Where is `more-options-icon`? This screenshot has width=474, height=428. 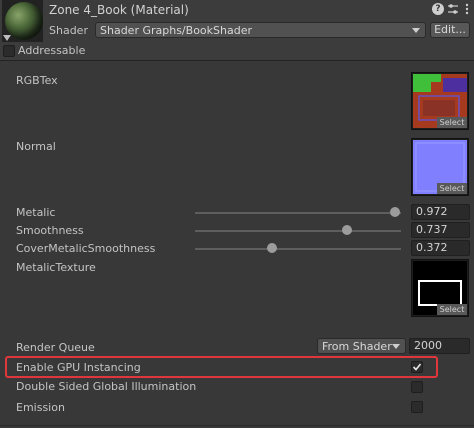
more-options-icon is located at coordinates (467, 9).